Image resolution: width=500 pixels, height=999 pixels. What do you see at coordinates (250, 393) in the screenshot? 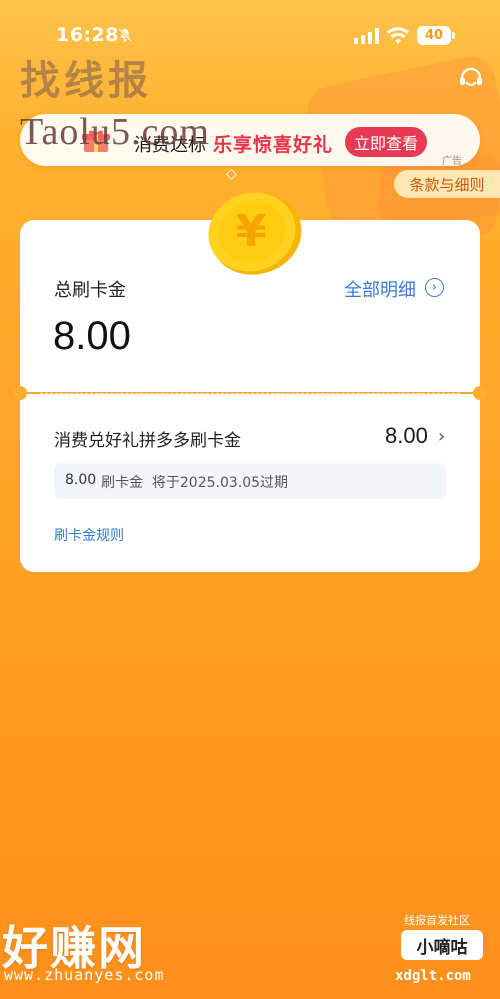
I see `card-divider` at bounding box center [250, 393].